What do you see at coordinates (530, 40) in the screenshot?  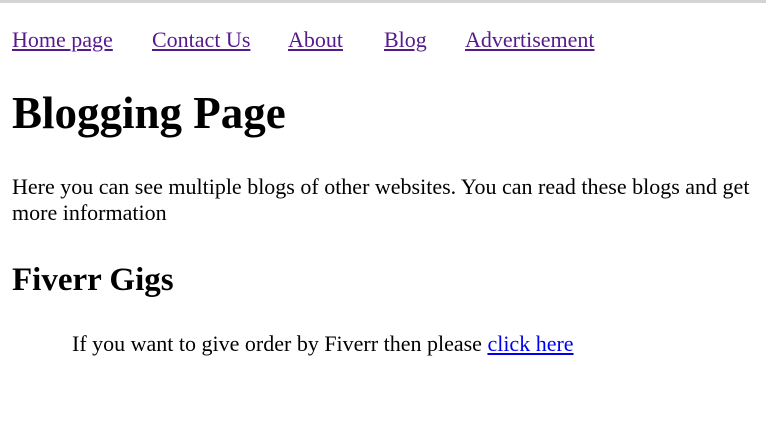 I see `nav-link-advertisement: Advertisement` at bounding box center [530, 40].